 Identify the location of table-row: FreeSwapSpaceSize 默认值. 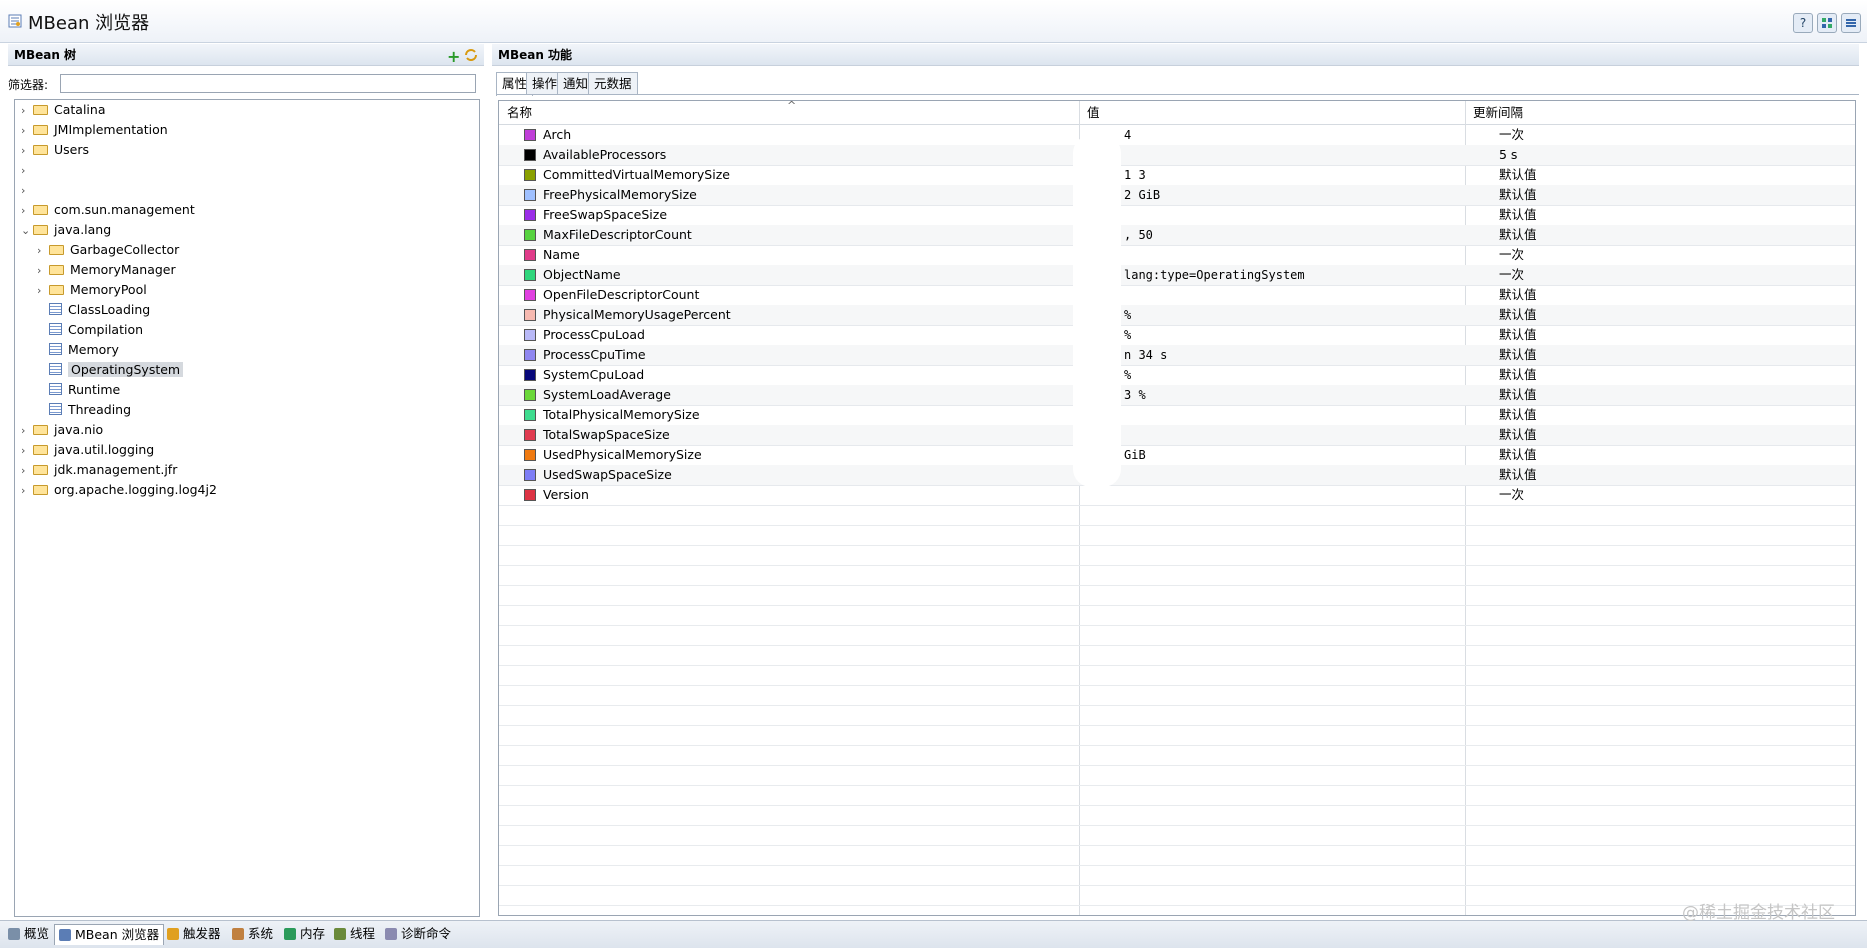
(1177, 215).